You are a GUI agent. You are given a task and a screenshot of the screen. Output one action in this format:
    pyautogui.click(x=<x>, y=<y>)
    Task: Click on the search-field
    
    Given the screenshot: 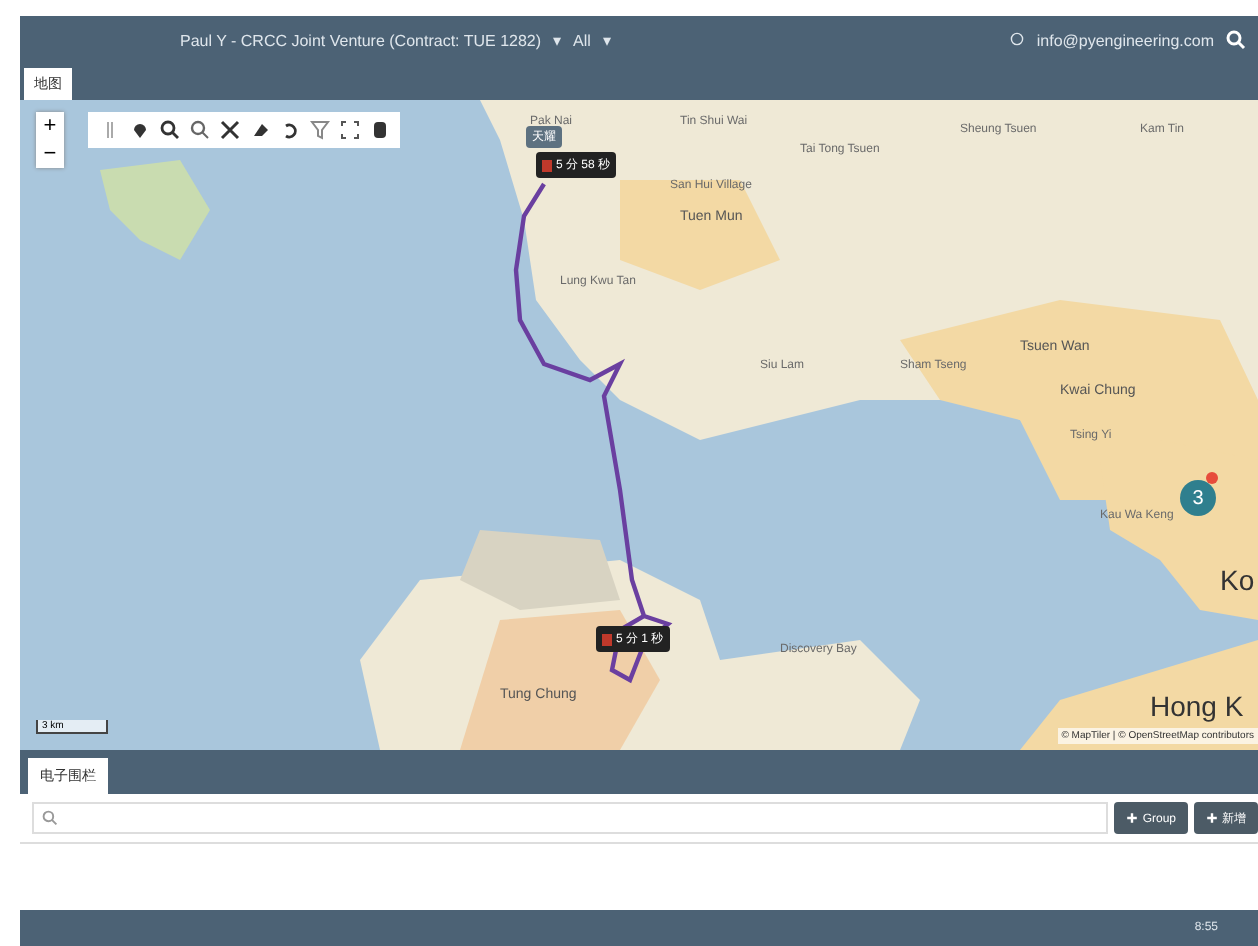 What is the action you would take?
    pyautogui.click(x=570, y=818)
    